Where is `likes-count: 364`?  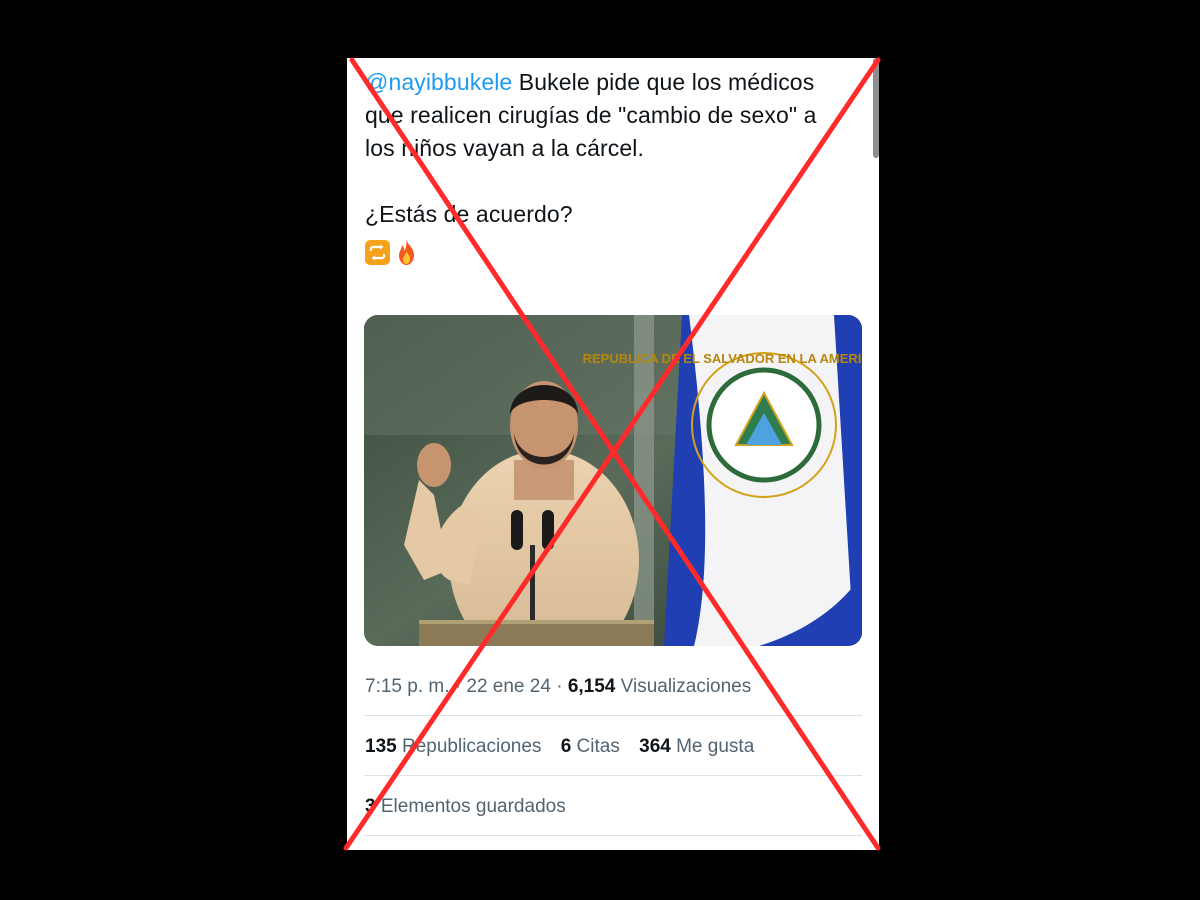 likes-count: 364 is located at coordinates (655, 746).